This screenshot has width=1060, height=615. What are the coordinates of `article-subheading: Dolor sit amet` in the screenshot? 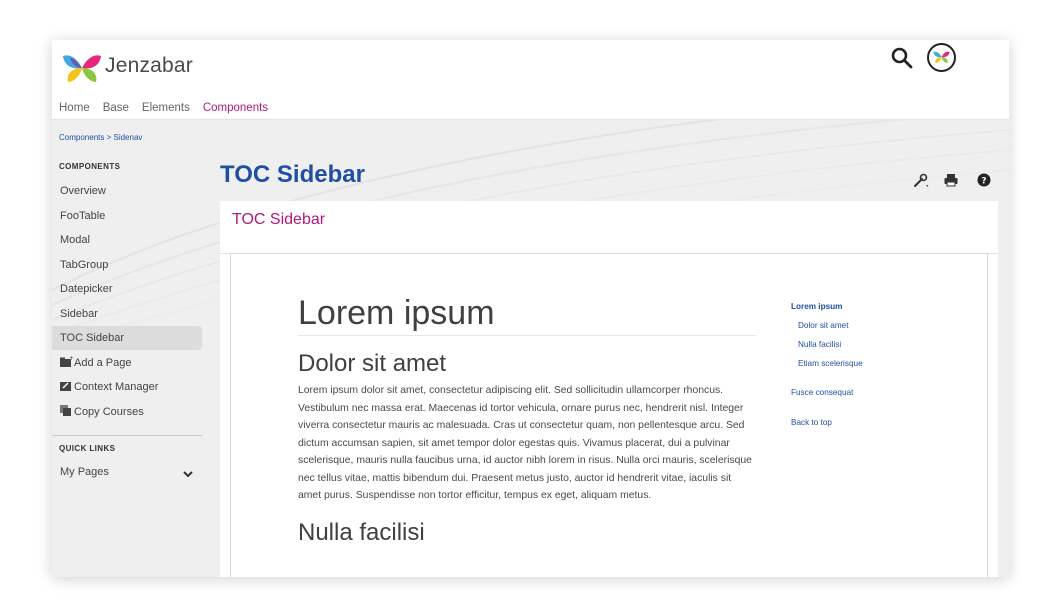 It's located at (372, 363).